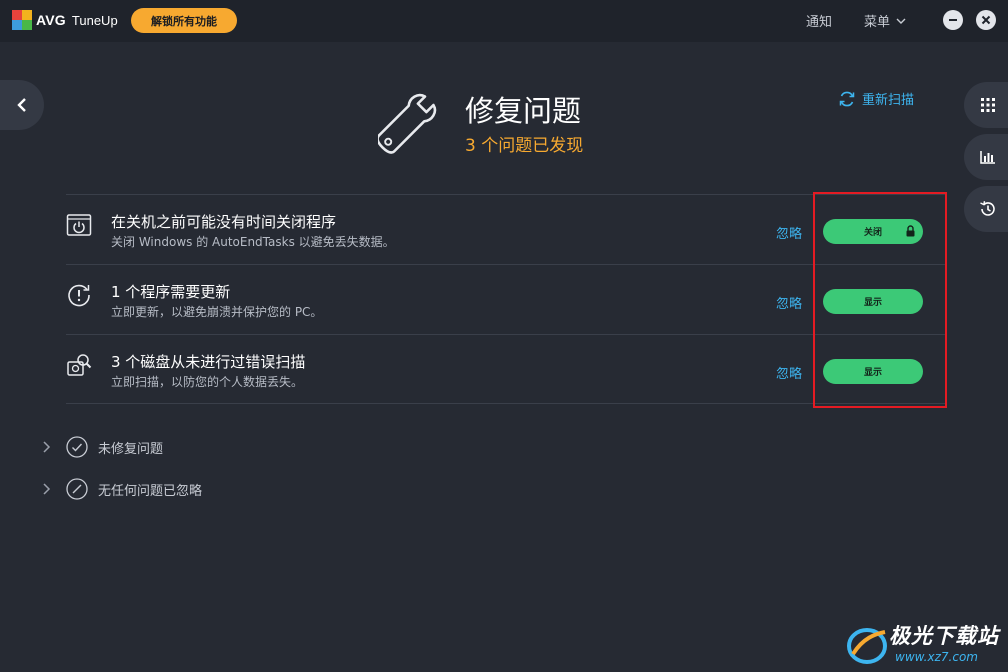 The width and height of the screenshot is (1008, 672). I want to click on unfixed-issues-section: 未修复问题, so click(101, 447).